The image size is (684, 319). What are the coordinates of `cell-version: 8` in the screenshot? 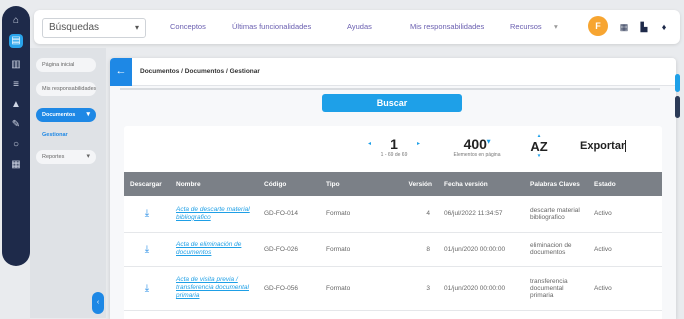 It's located at (415, 249).